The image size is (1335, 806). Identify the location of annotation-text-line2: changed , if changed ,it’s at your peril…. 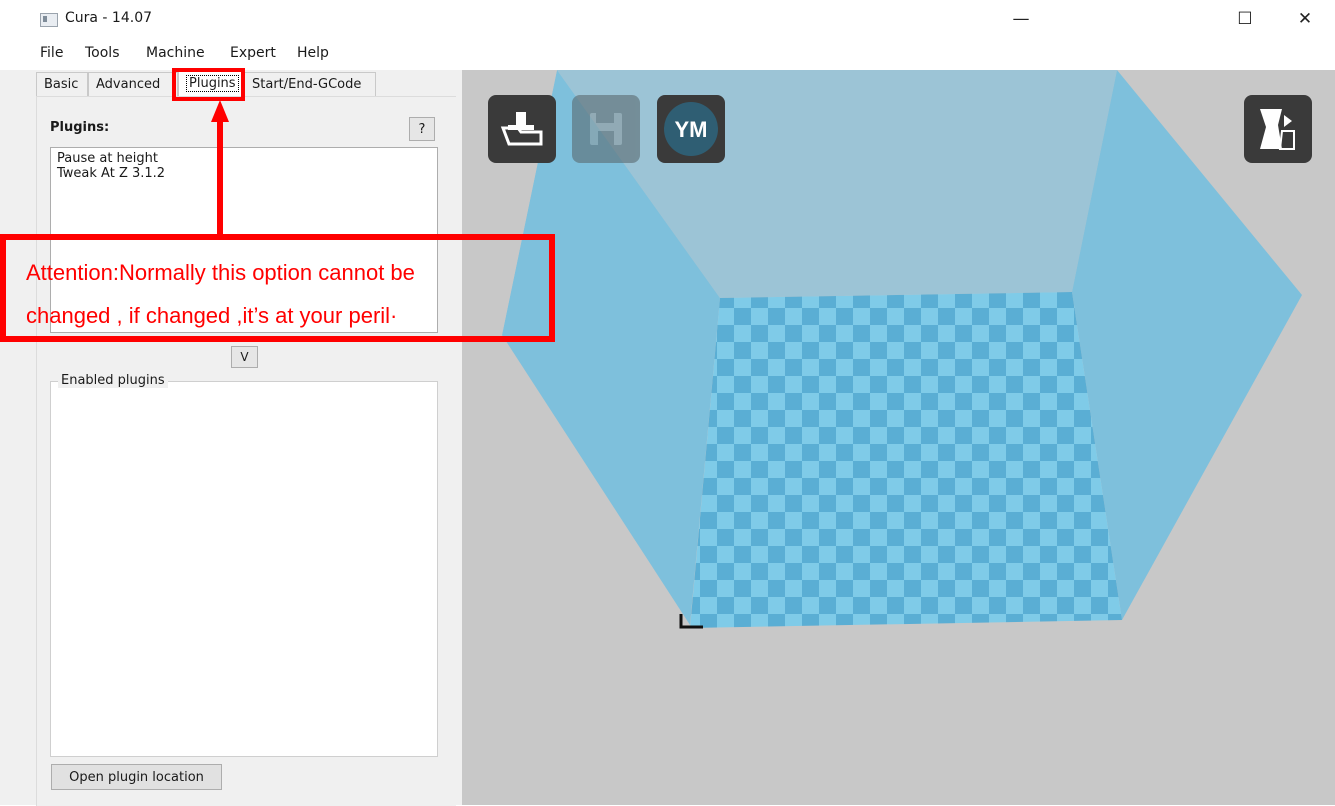
(212, 315).